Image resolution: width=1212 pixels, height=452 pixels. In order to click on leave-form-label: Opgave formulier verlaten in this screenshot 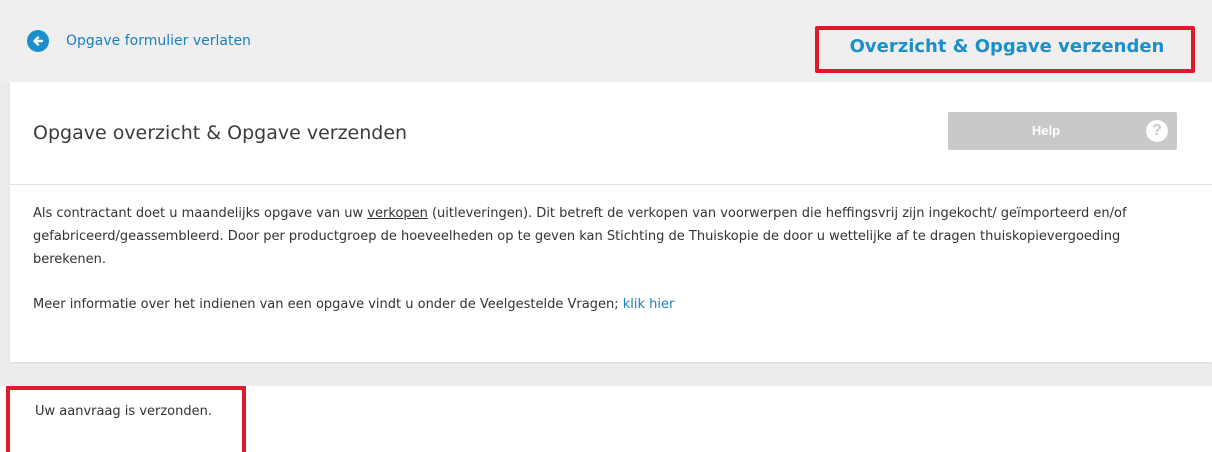, I will do `click(158, 41)`.